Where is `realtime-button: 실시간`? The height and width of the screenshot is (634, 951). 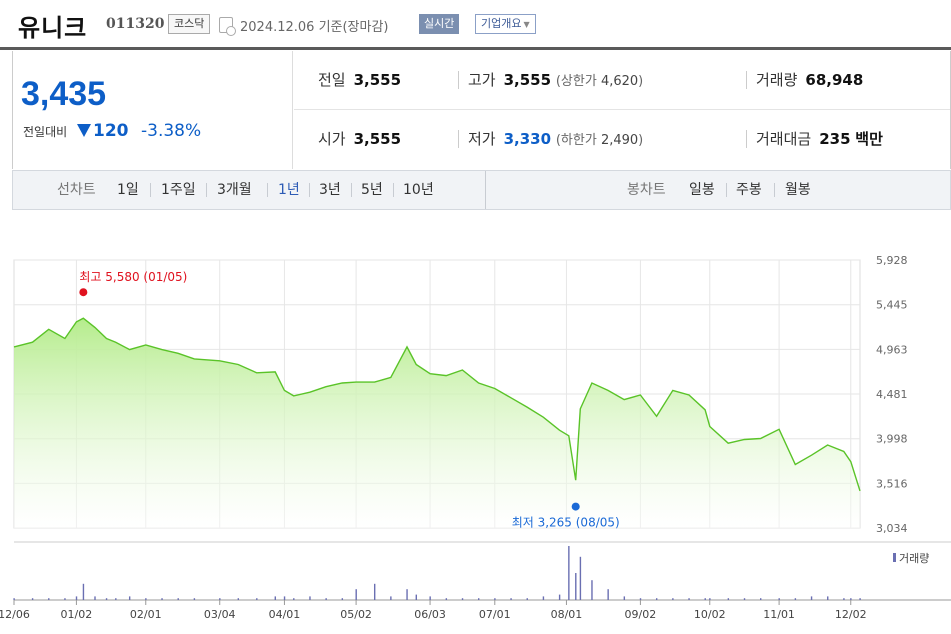
realtime-button: 실시간 is located at coordinates (439, 24).